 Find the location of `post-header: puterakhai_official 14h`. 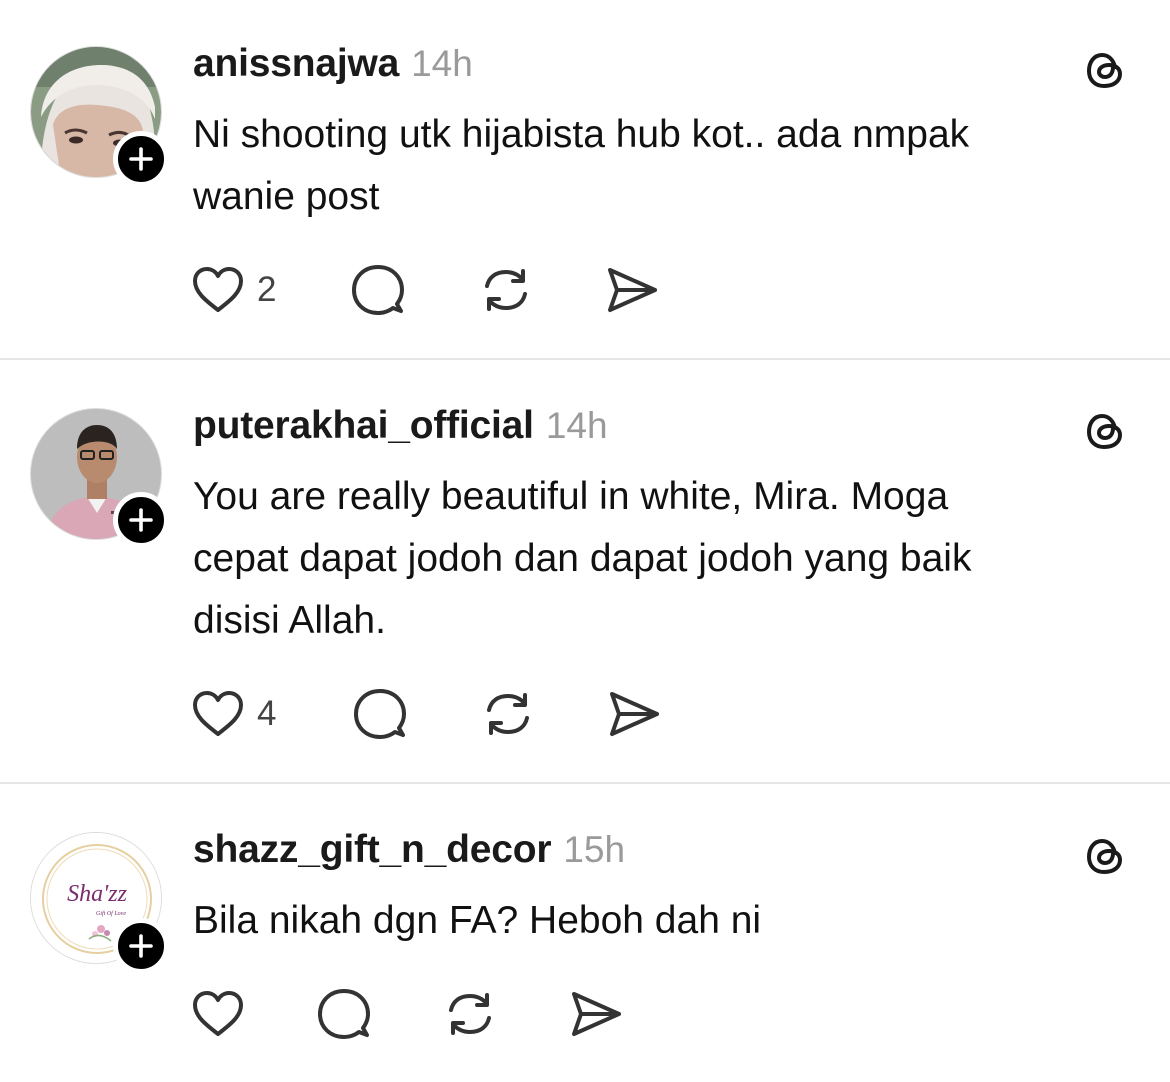

post-header: puterakhai_official 14h is located at coordinates (400, 427).